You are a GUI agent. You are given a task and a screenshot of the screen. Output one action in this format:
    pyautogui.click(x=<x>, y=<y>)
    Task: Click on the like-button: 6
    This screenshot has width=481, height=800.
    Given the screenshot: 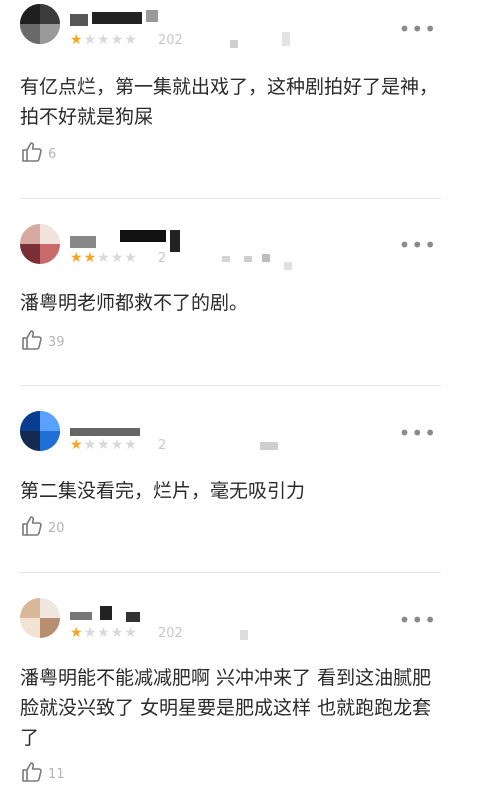 What is the action you would take?
    pyautogui.click(x=38, y=154)
    